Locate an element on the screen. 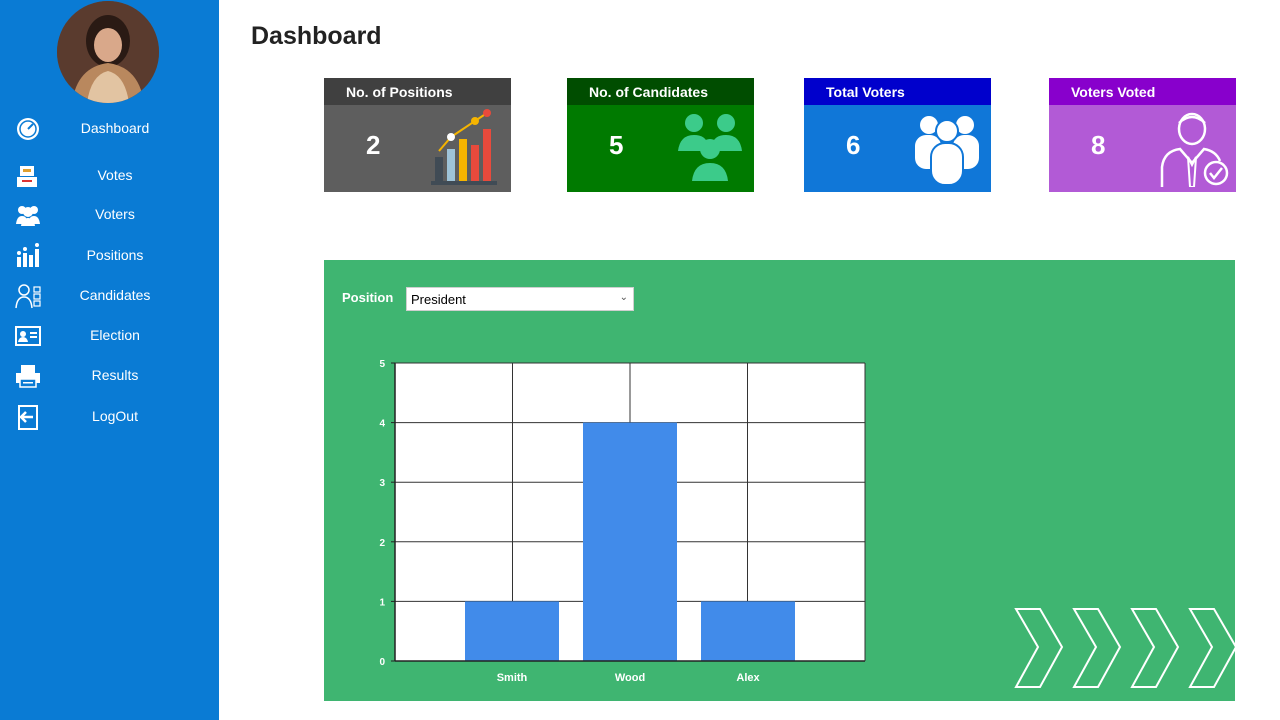 The width and height of the screenshot is (1280, 720). card-value: 6 is located at coordinates (853, 145).